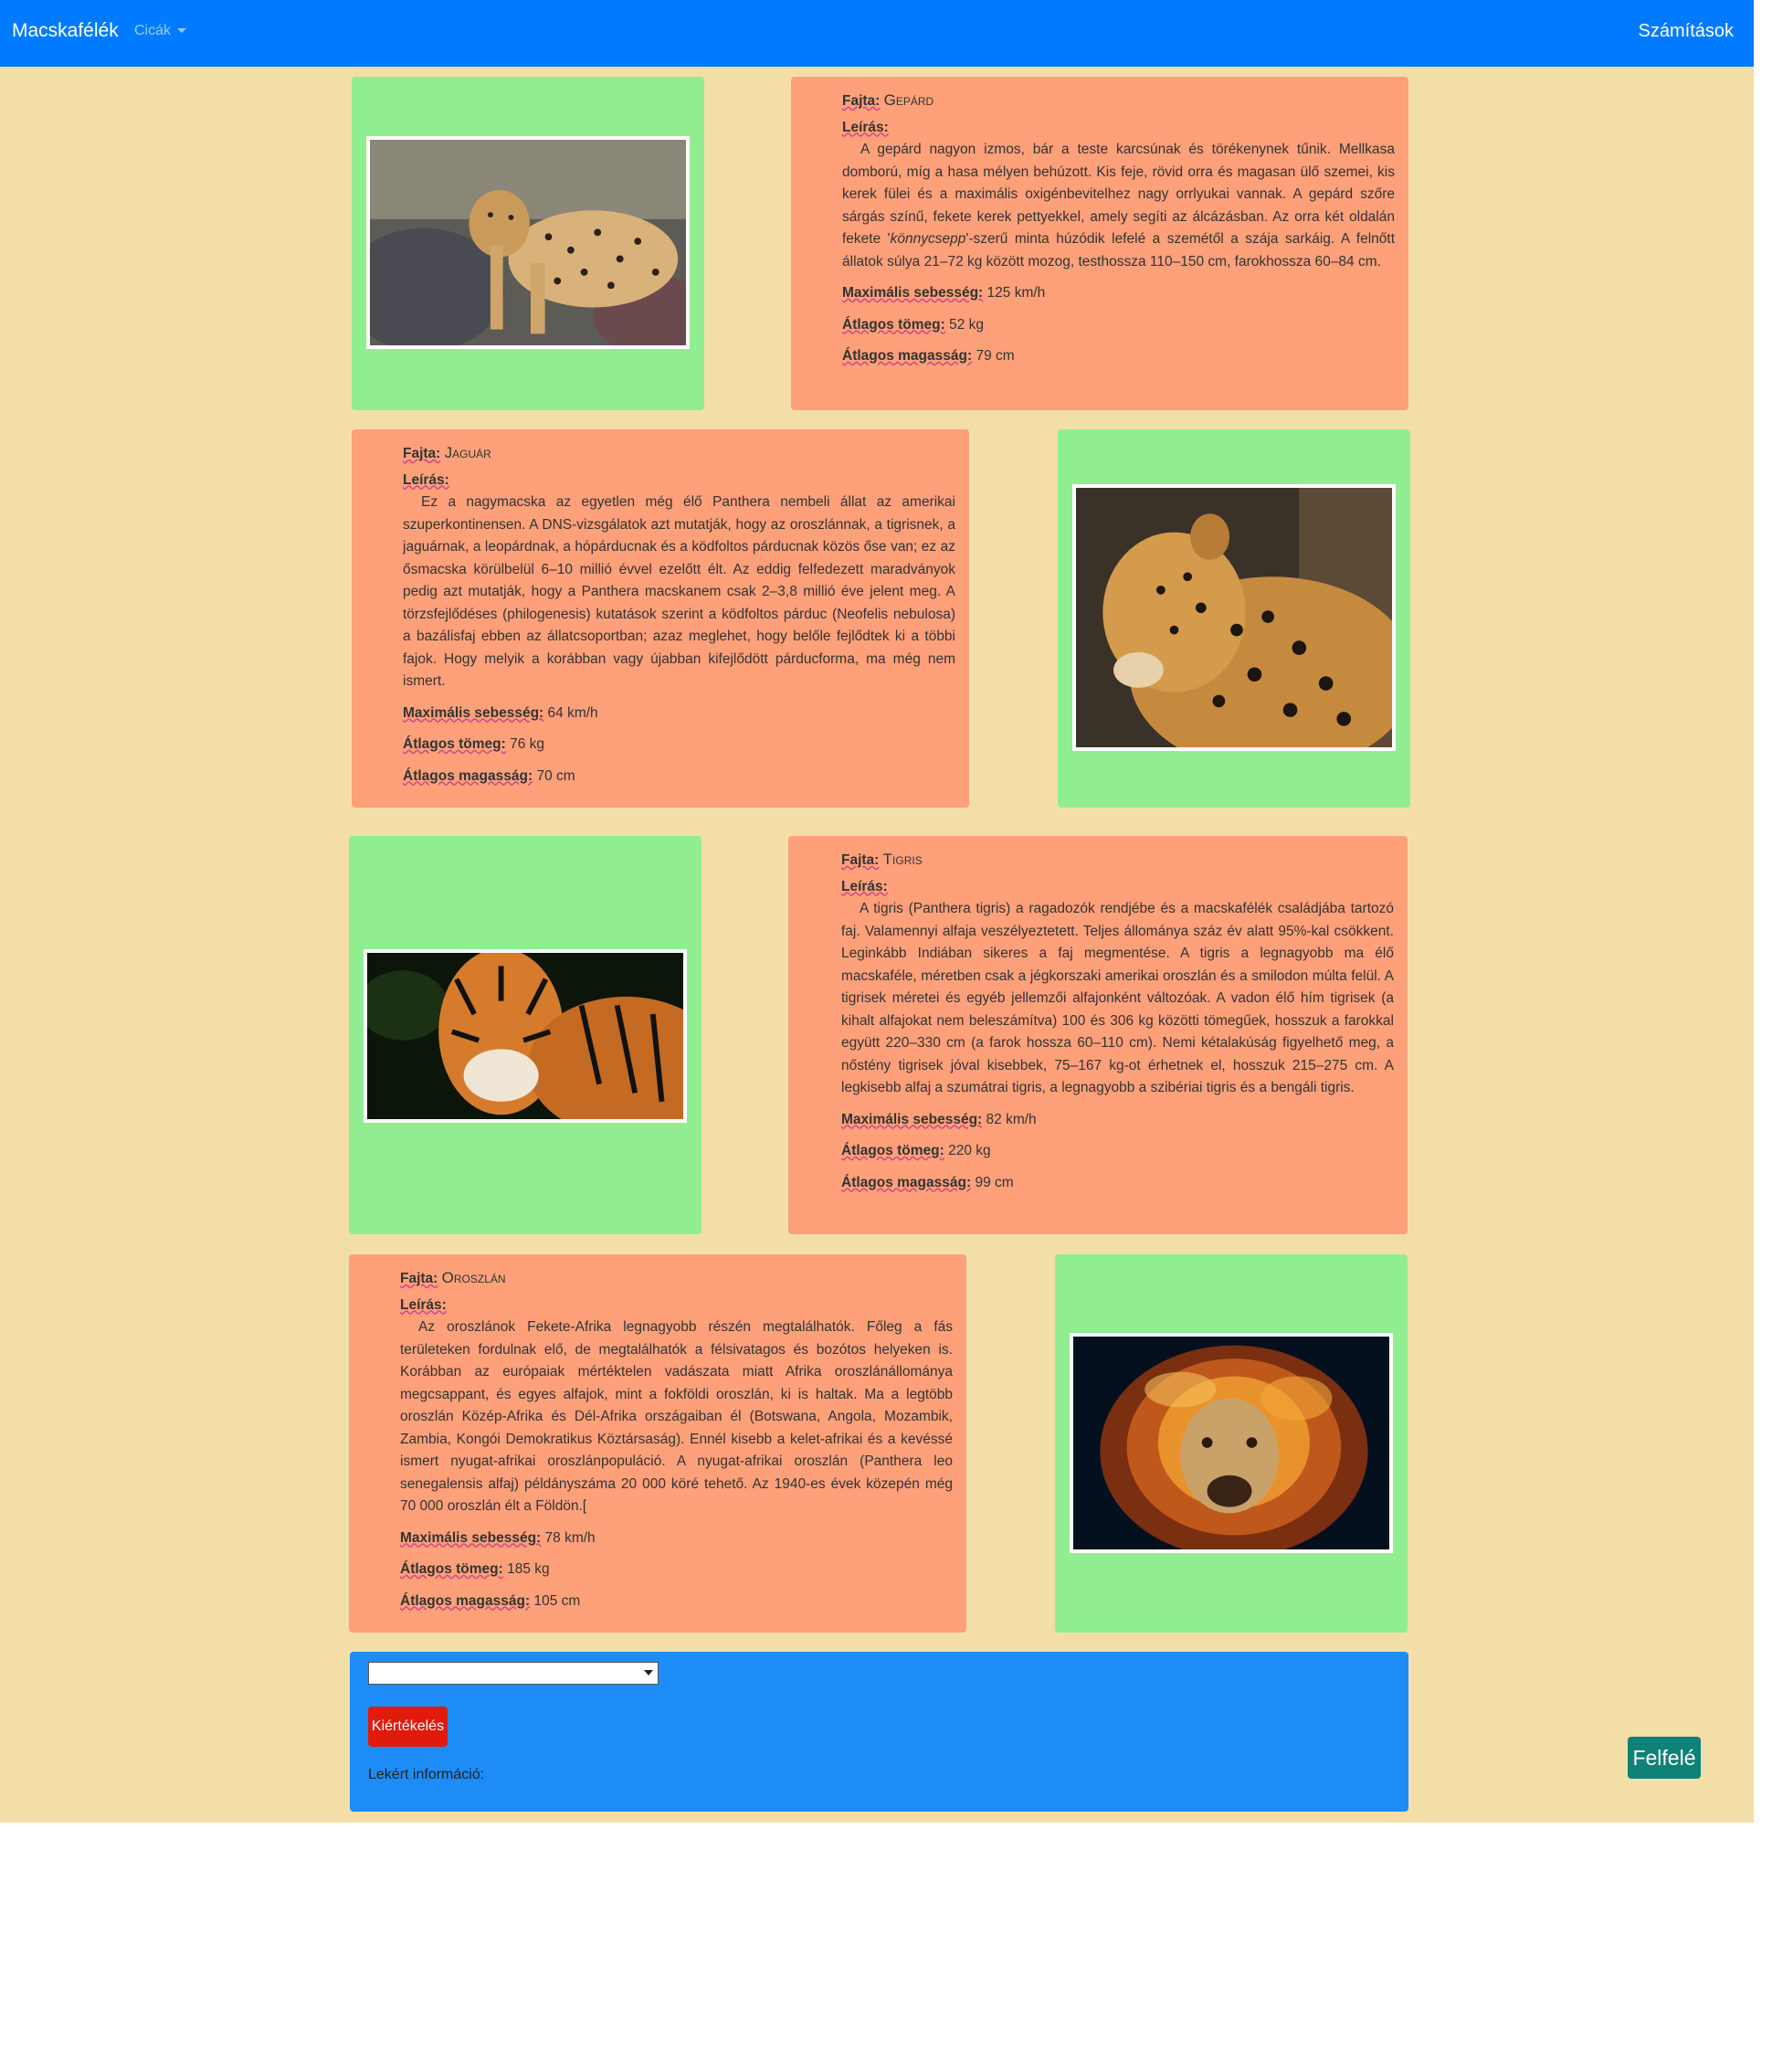 The height and width of the screenshot is (2072, 1772). What do you see at coordinates (426, 1774) in the screenshot?
I see `result-label: Lekért információ:` at bounding box center [426, 1774].